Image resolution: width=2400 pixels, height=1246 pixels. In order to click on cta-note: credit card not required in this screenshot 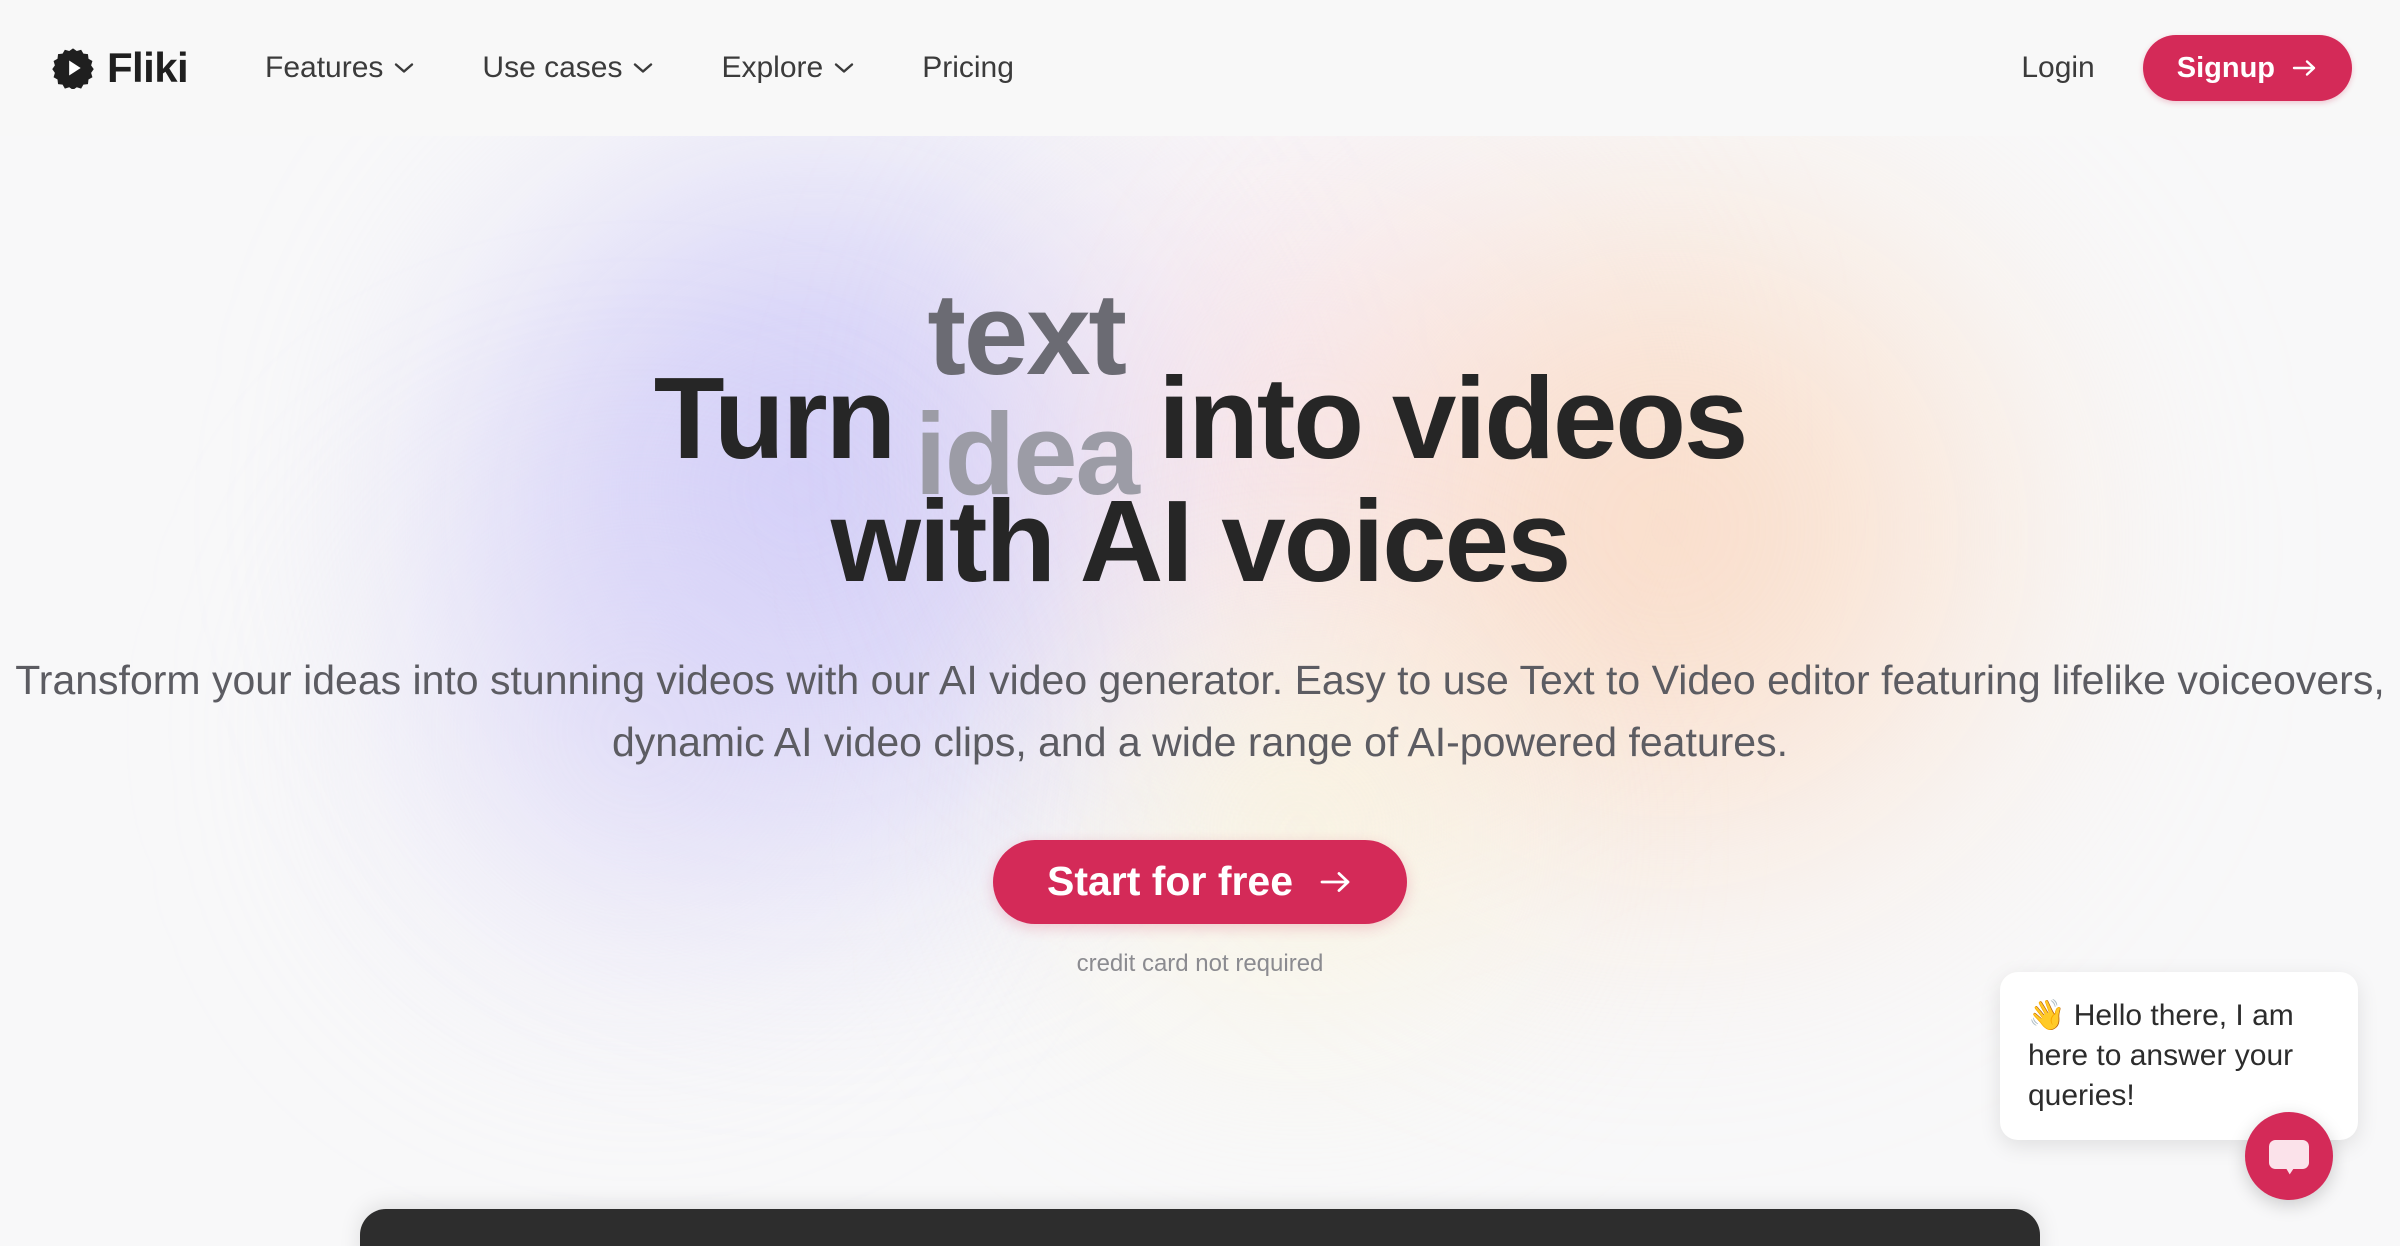, I will do `click(1200, 963)`.